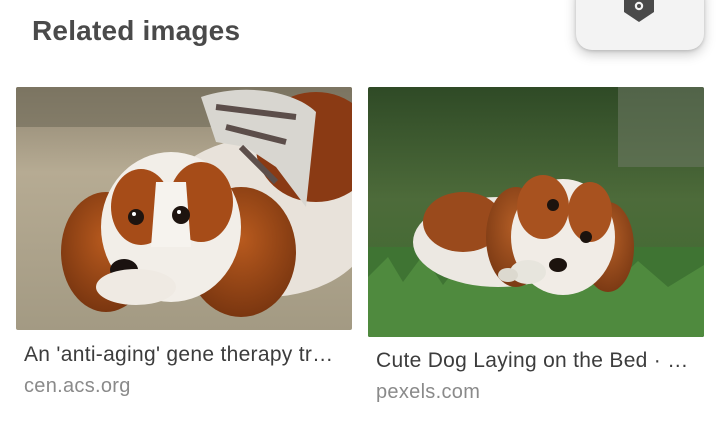 The height and width of the screenshot is (432, 717). Describe the element at coordinates (536, 392) in the screenshot. I see `result-source: pexels.com` at that location.